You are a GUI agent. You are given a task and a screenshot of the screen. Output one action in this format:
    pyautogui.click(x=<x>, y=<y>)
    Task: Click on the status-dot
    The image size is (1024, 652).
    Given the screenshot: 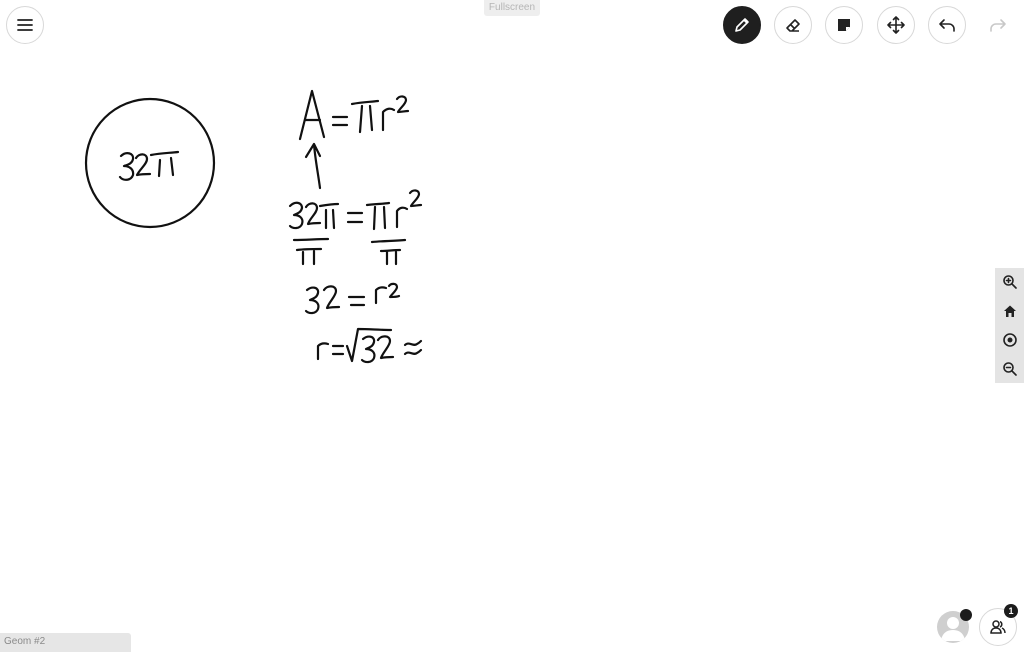 What is the action you would take?
    pyautogui.click(x=966, y=615)
    